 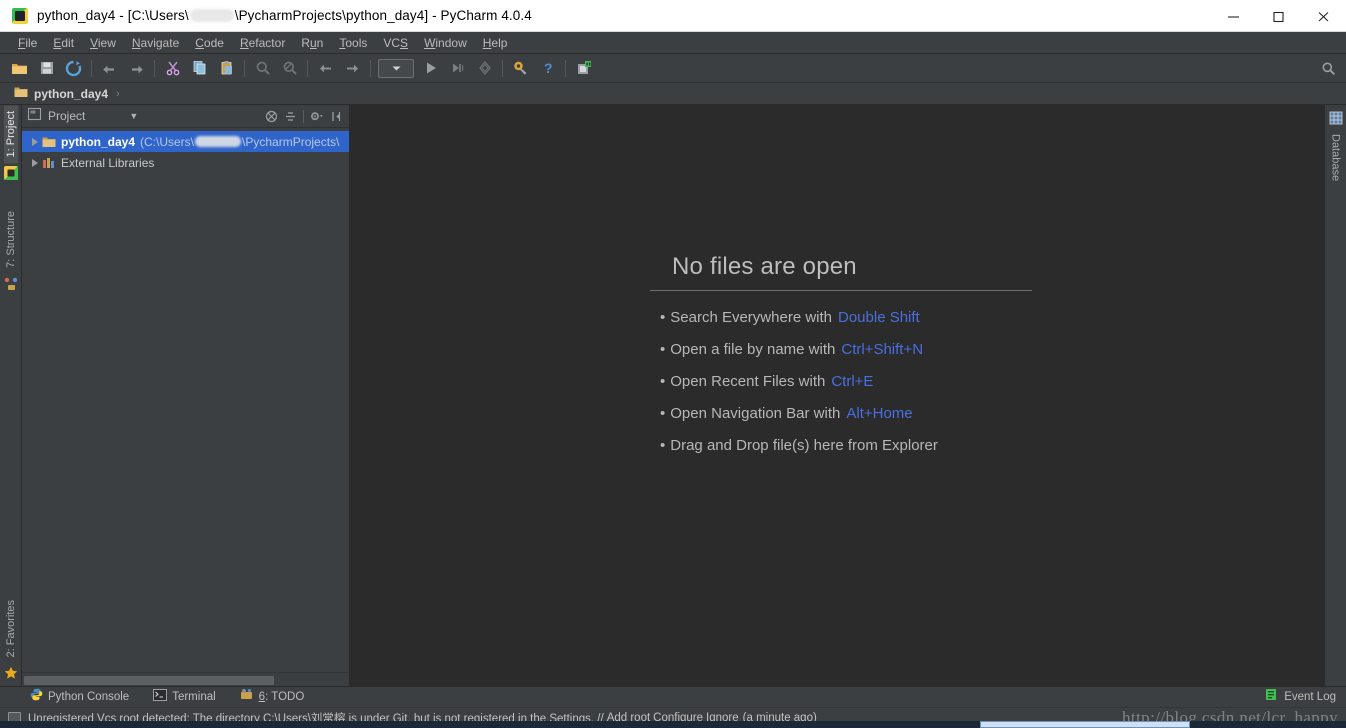 What do you see at coordinates (445, 43) in the screenshot?
I see `menu-window: Window` at bounding box center [445, 43].